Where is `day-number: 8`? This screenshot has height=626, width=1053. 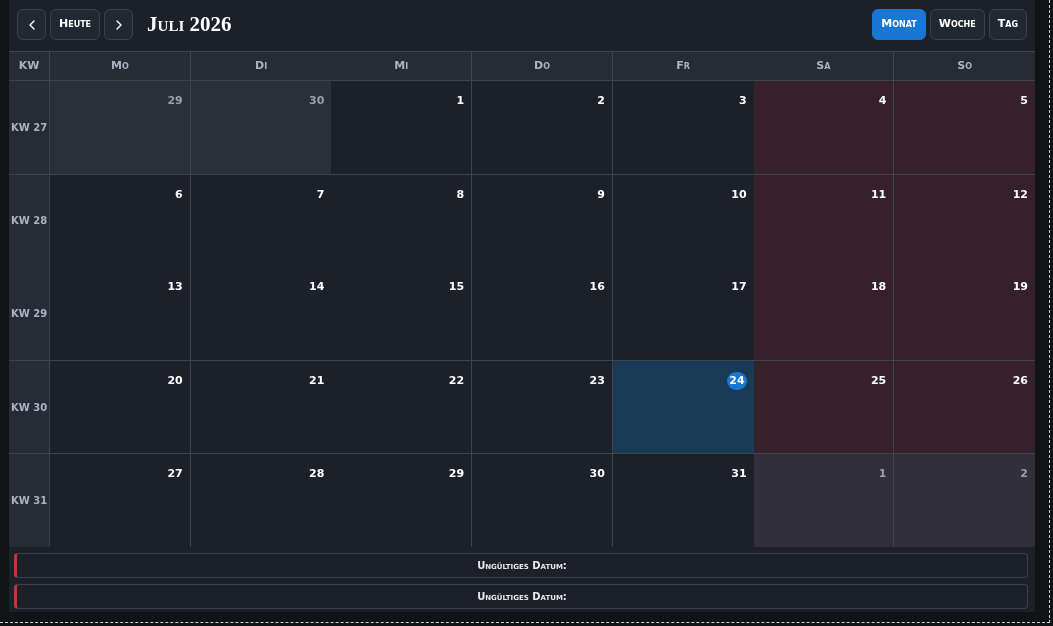 day-number: 8 is located at coordinates (460, 194).